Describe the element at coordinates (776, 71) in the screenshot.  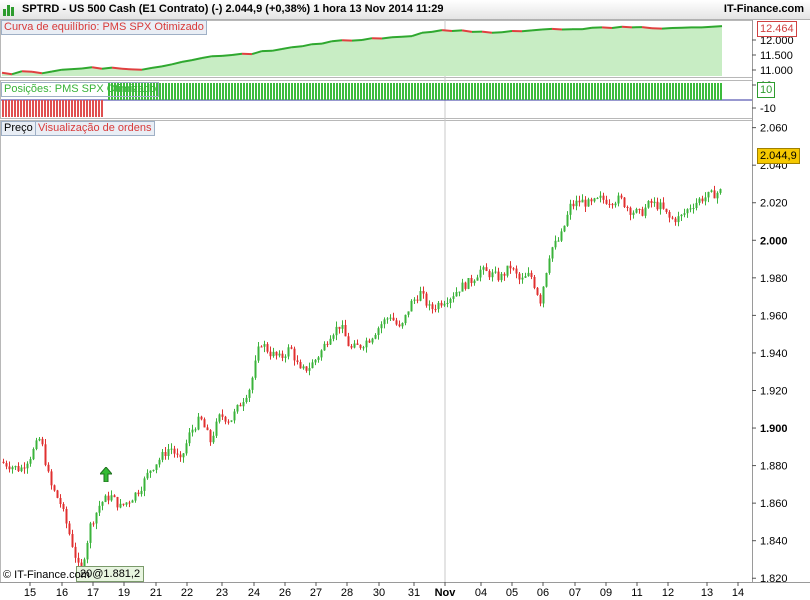
I see `equity-y-tick-label: 11.000` at that location.